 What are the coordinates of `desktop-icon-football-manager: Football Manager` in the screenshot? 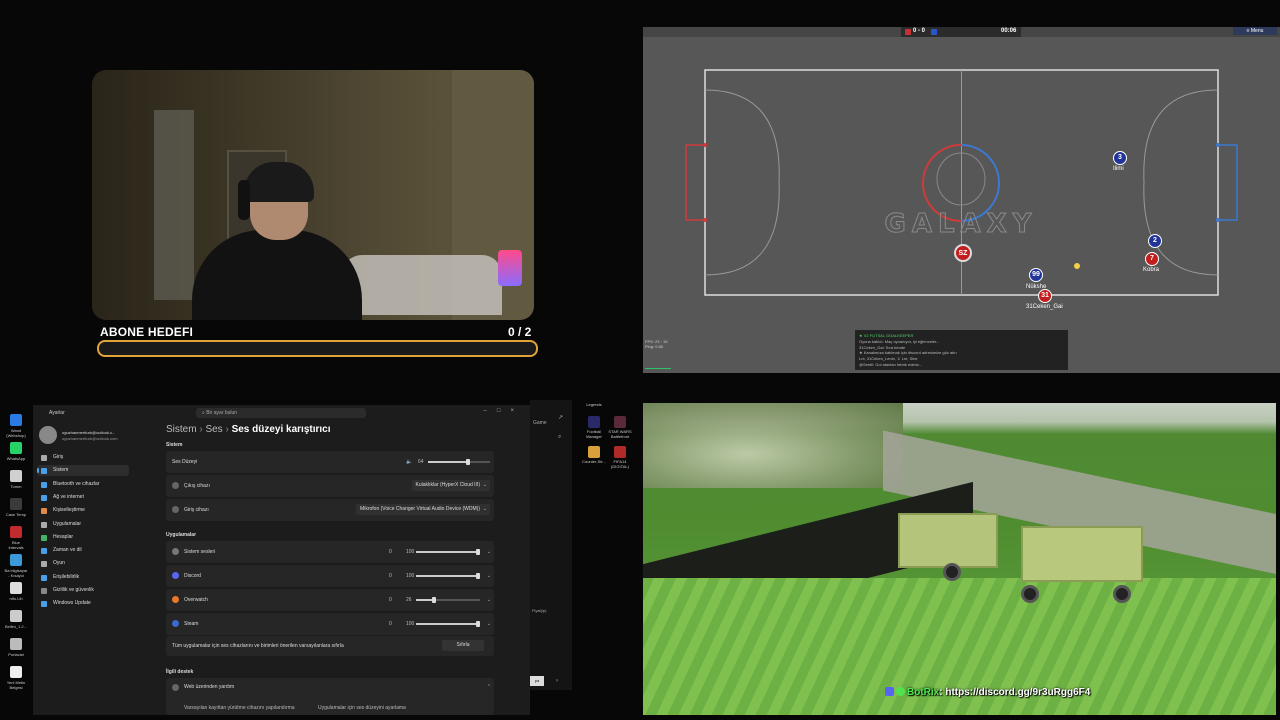 It's located at (594, 427).